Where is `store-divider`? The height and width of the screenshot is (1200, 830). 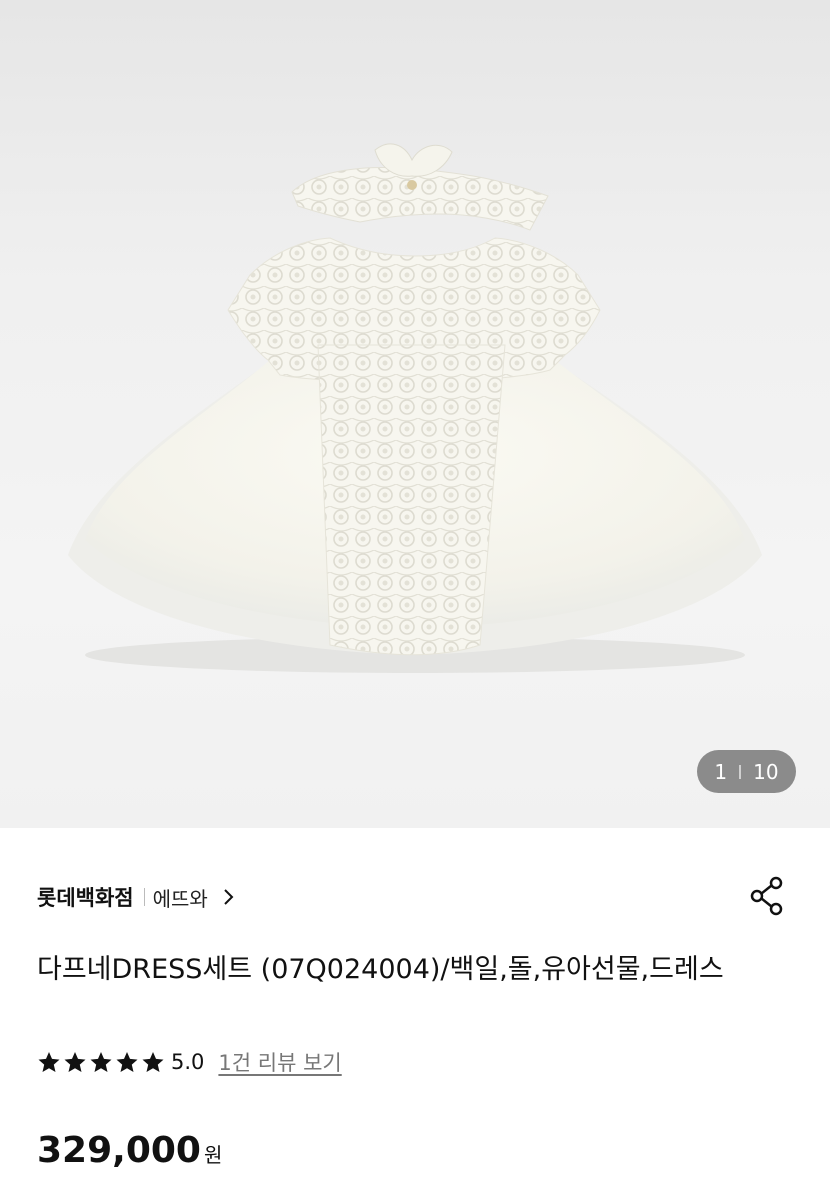 store-divider is located at coordinates (144, 897).